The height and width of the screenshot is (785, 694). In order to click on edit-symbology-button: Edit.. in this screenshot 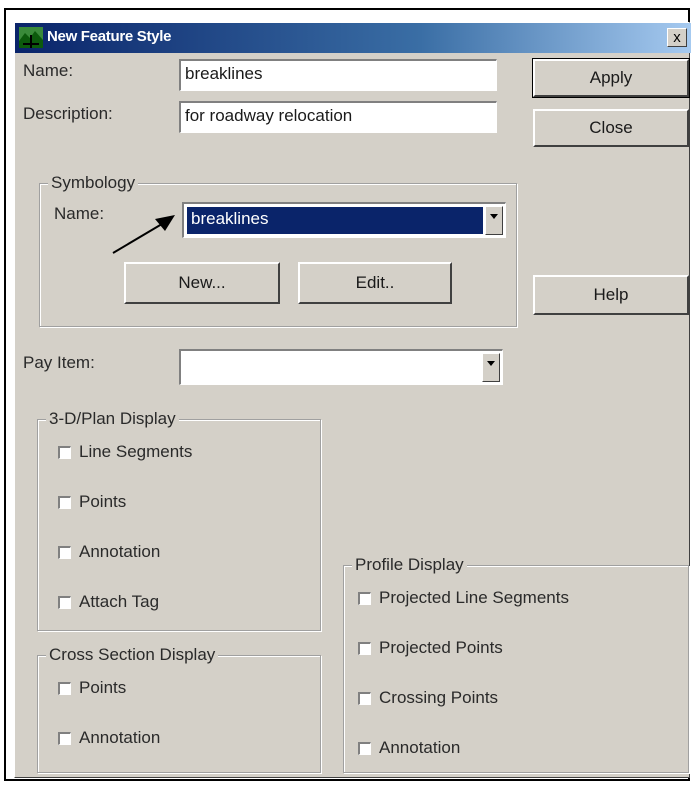, I will do `click(375, 283)`.